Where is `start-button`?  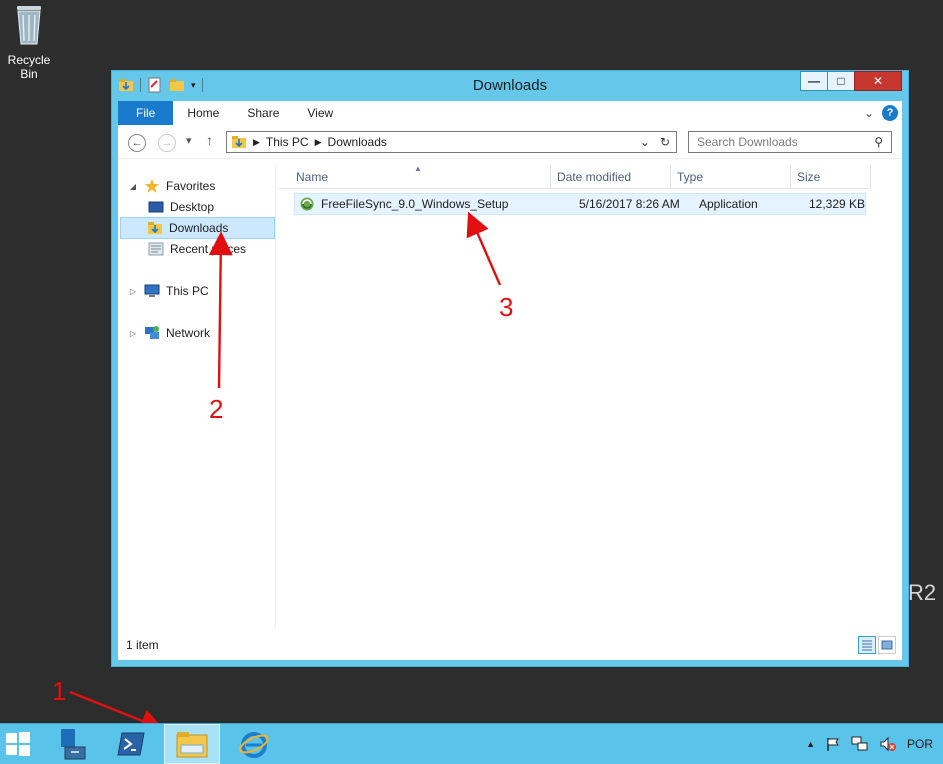
start-button is located at coordinates (18, 744).